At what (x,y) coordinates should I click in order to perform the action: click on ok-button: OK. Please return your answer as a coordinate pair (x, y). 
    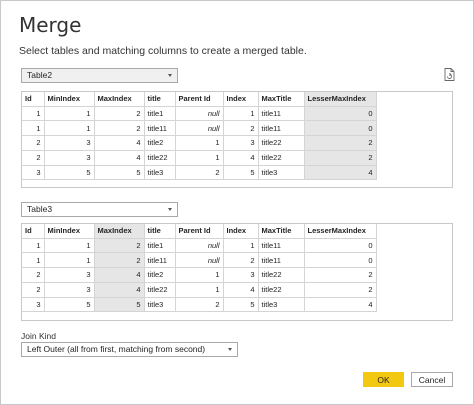
    Looking at the image, I should click on (383, 379).